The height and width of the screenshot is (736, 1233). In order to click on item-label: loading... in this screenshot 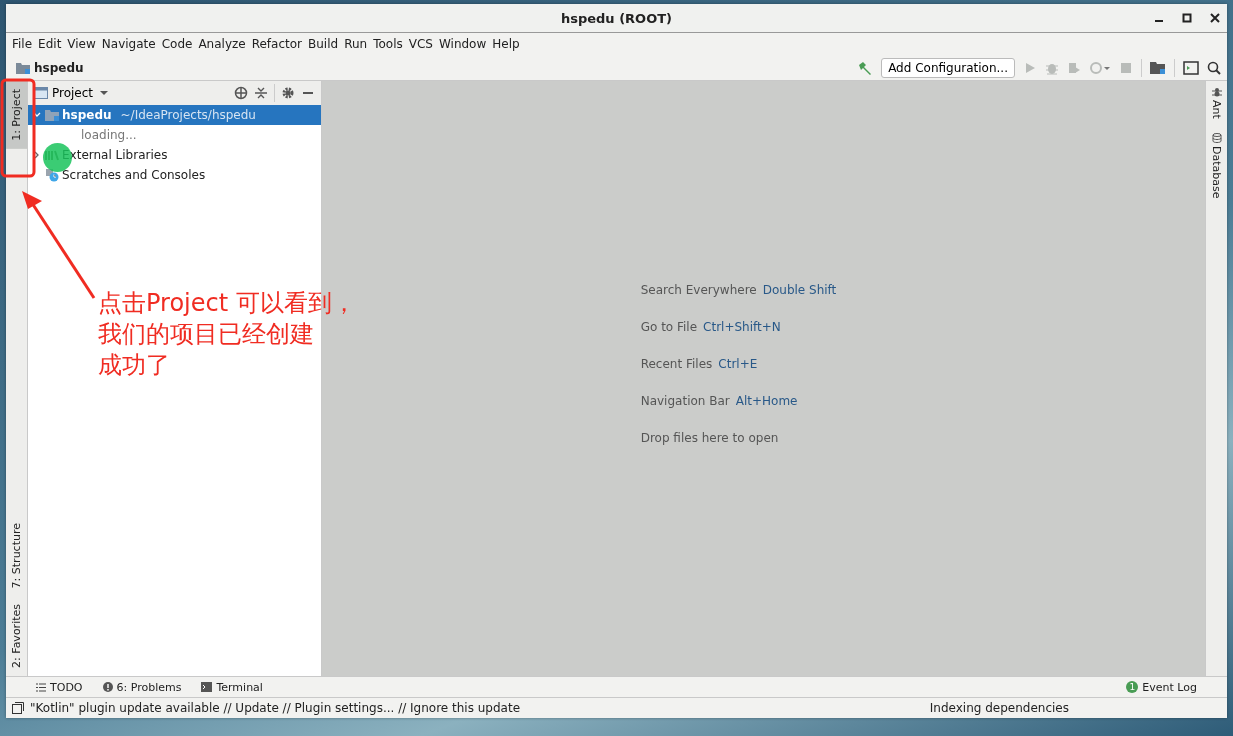, I will do `click(109, 135)`.